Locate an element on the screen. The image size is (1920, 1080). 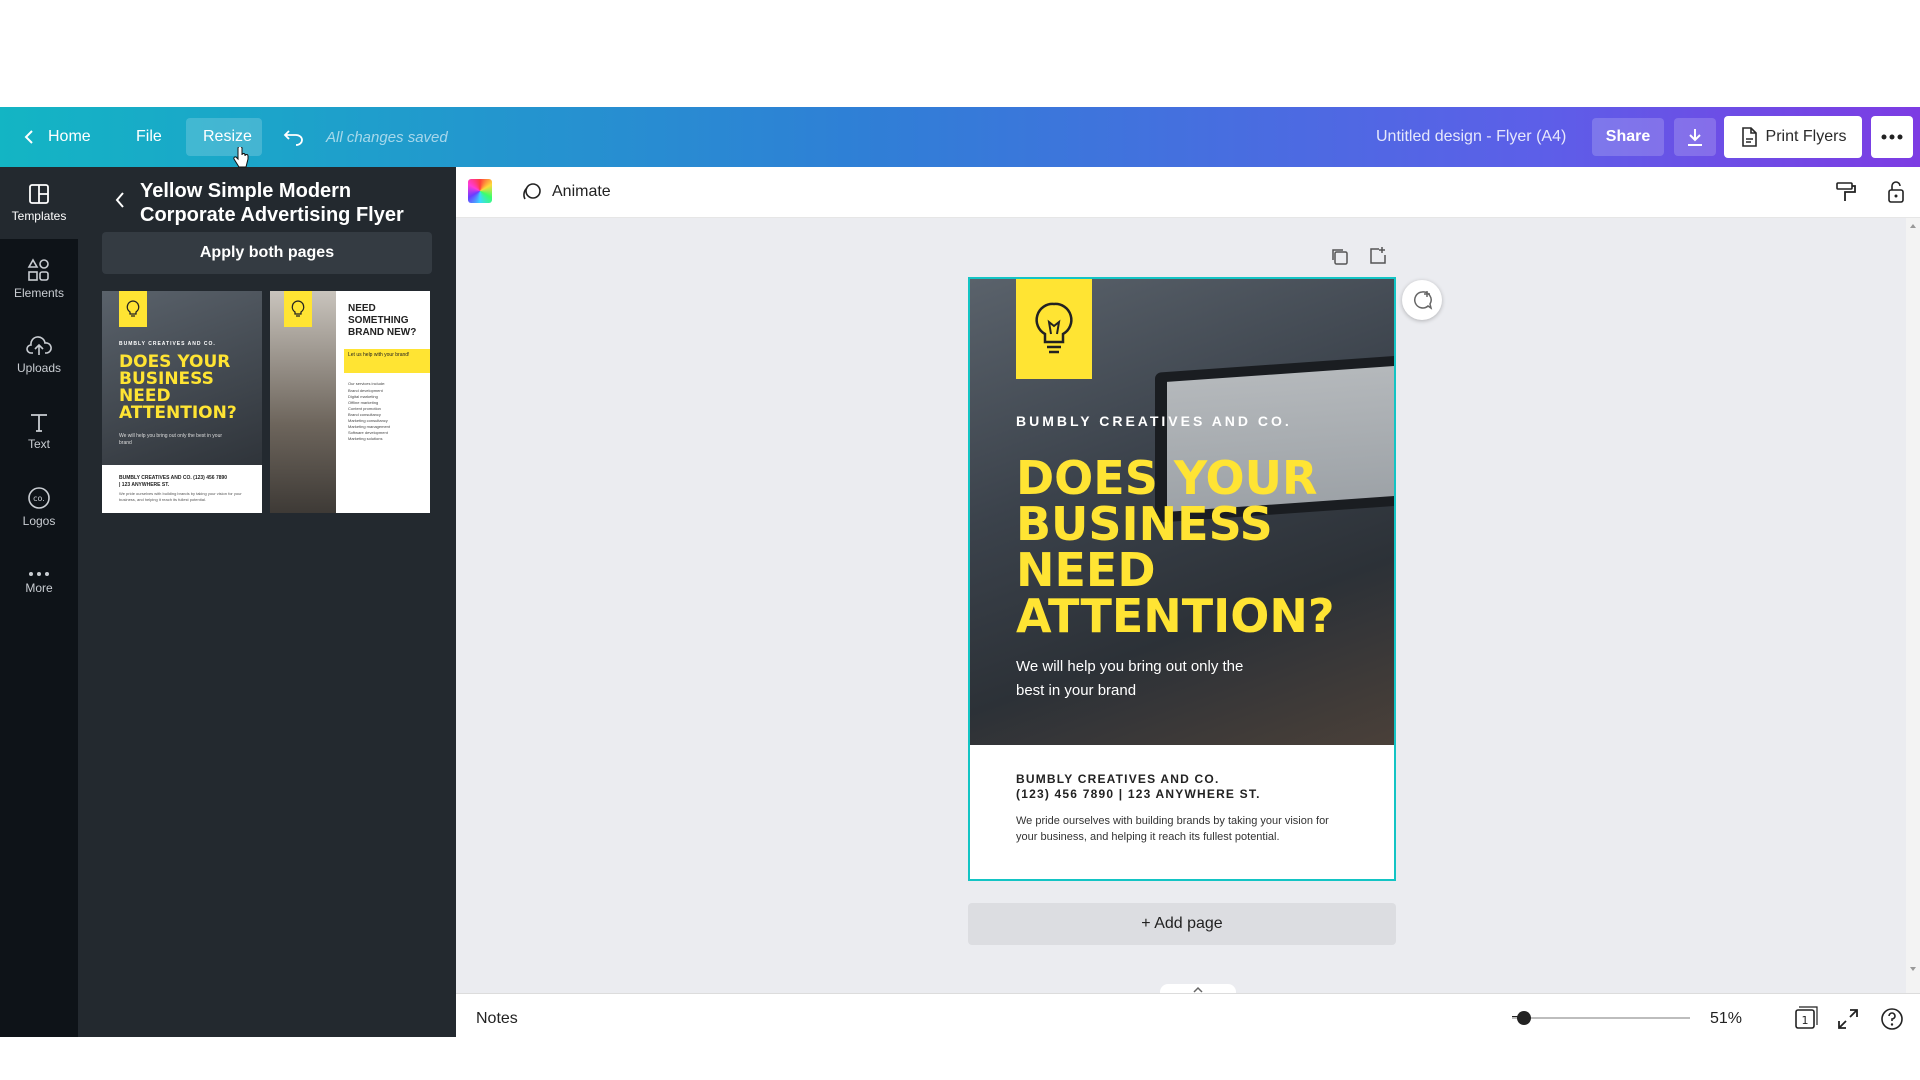
back-button is located at coordinates (120, 200).